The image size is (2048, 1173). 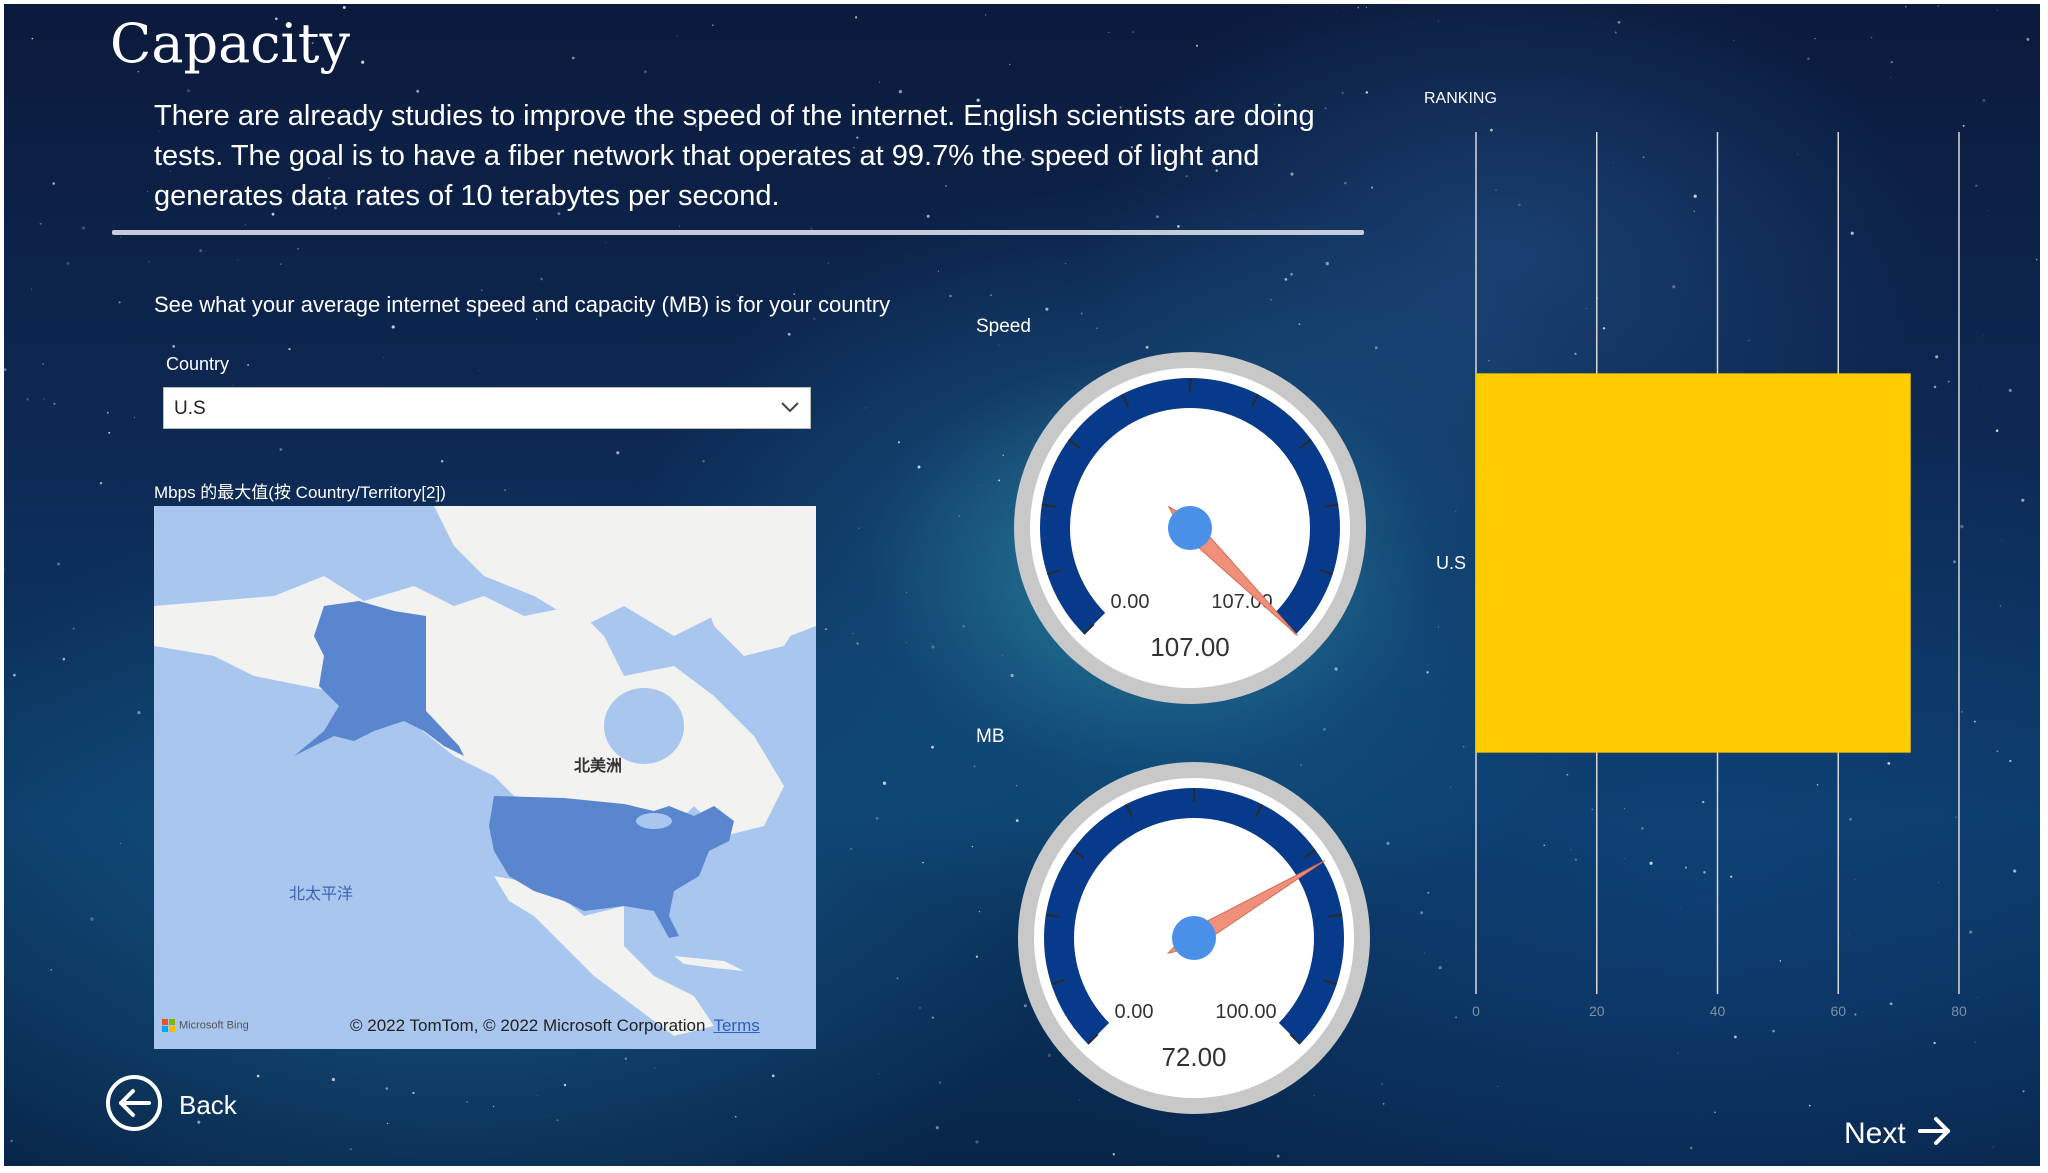 What do you see at coordinates (1875, 1133) in the screenshot?
I see `next-label: Next` at bounding box center [1875, 1133].